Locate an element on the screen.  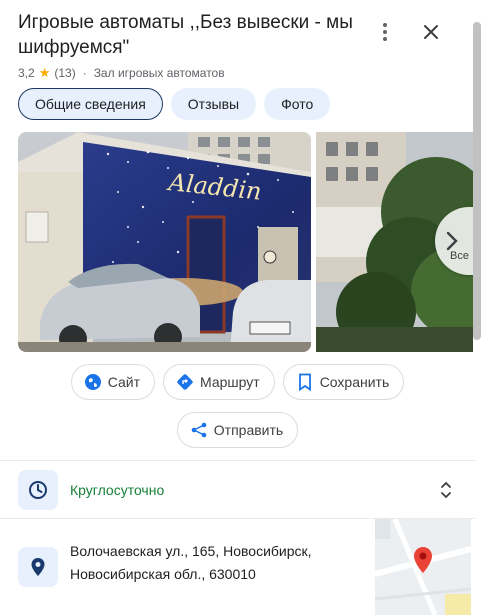
place-category: Зал игровых автоматов is located at coordinates (159, 73).